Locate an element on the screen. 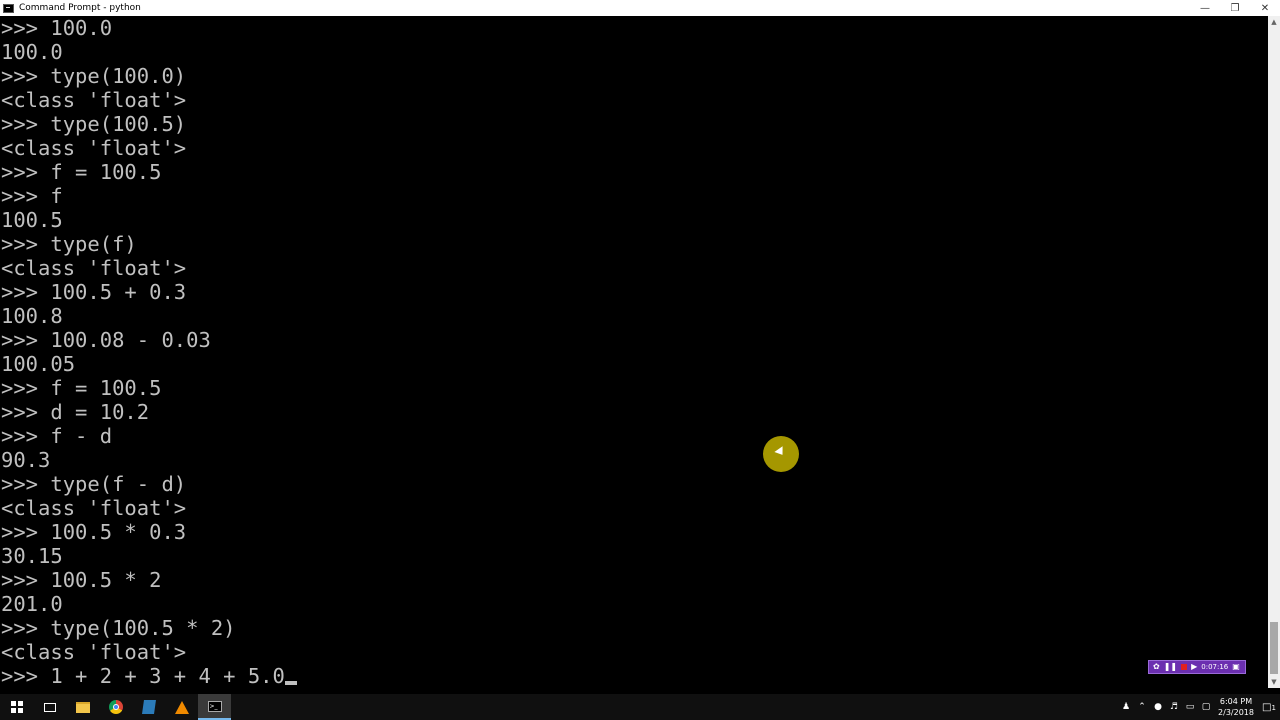 This screenshot has height=720, width=1280. start-button is located at coordinates (16, 707).